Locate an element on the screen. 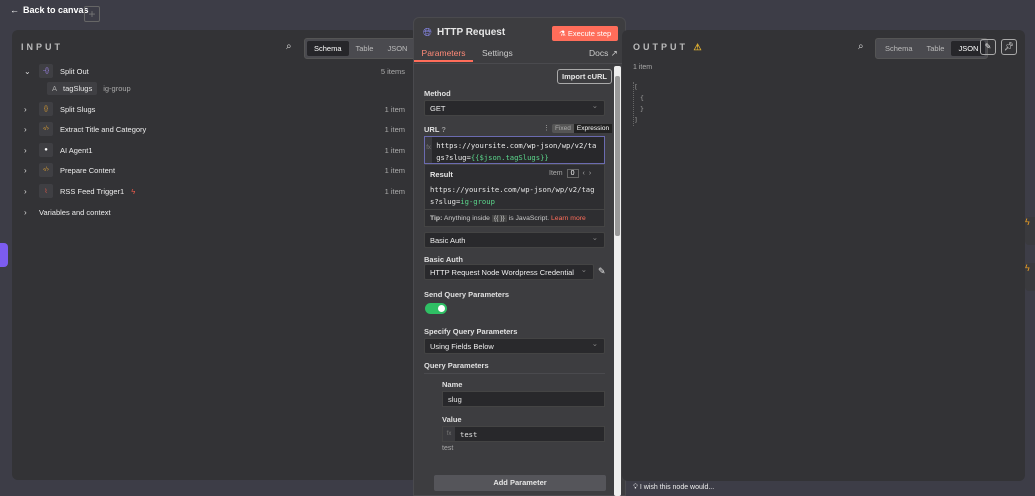  split-out-icon: -{} is located at coordinates (46, 71).